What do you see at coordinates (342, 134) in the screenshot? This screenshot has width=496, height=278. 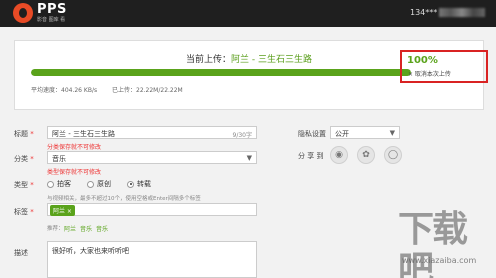 I see `privacy-select-value: 公开` at bounding box center [342, 134].